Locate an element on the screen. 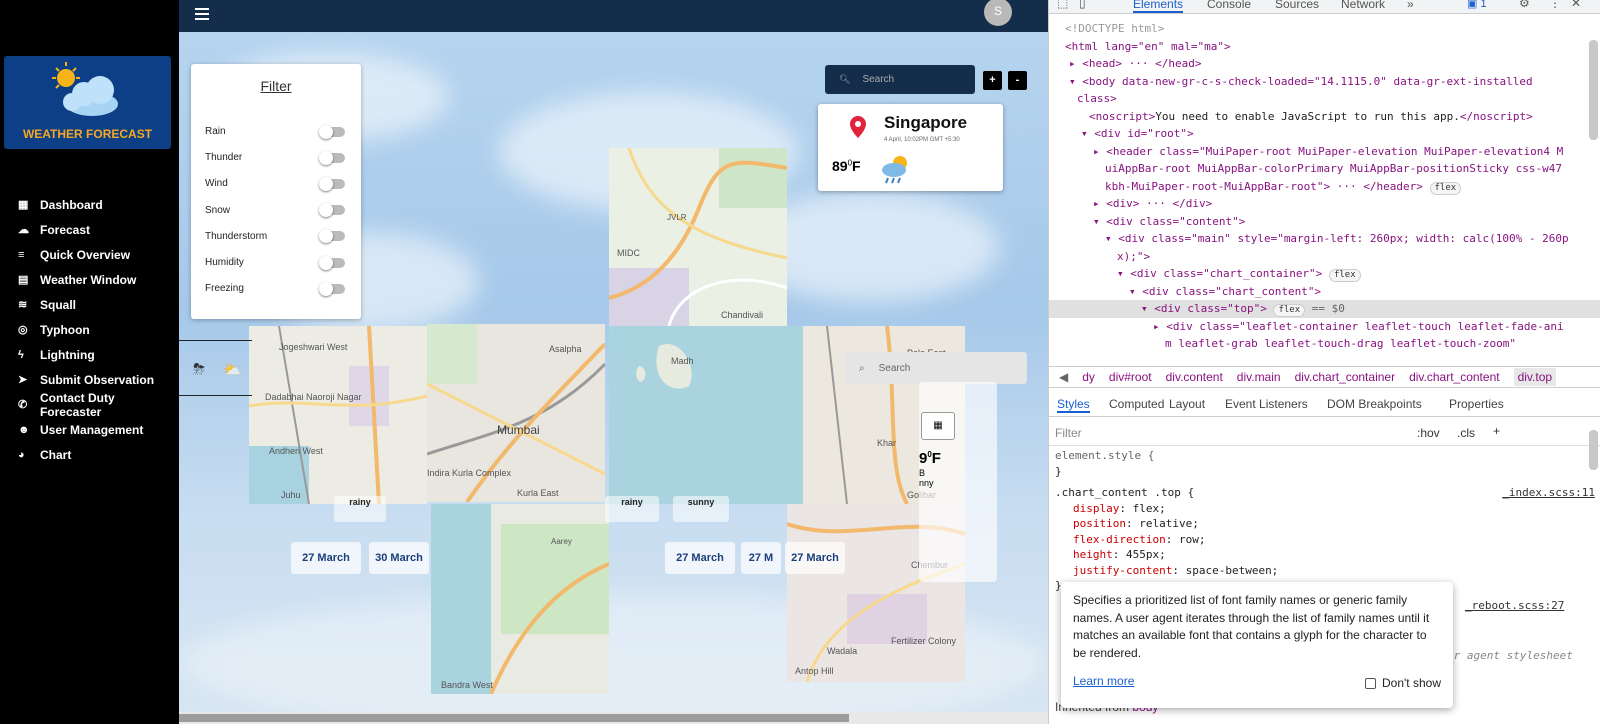  dont-show-checkbox: Don't show is located at coordinates (1403, 684).